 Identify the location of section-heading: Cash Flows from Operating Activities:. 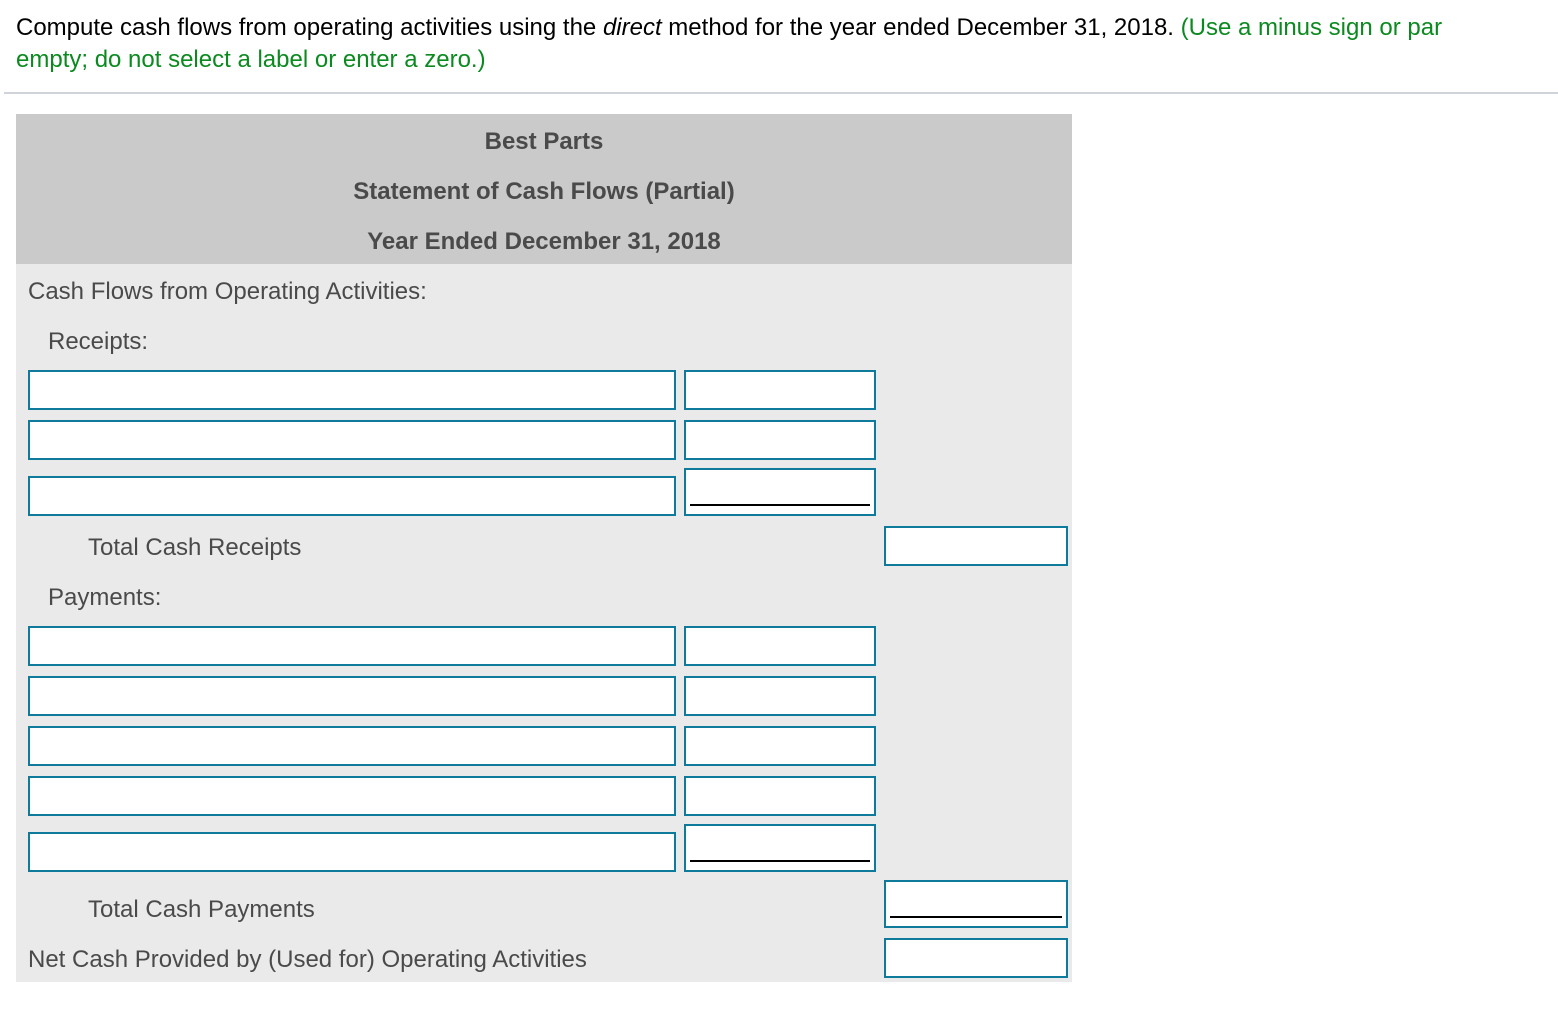
(227, 291).